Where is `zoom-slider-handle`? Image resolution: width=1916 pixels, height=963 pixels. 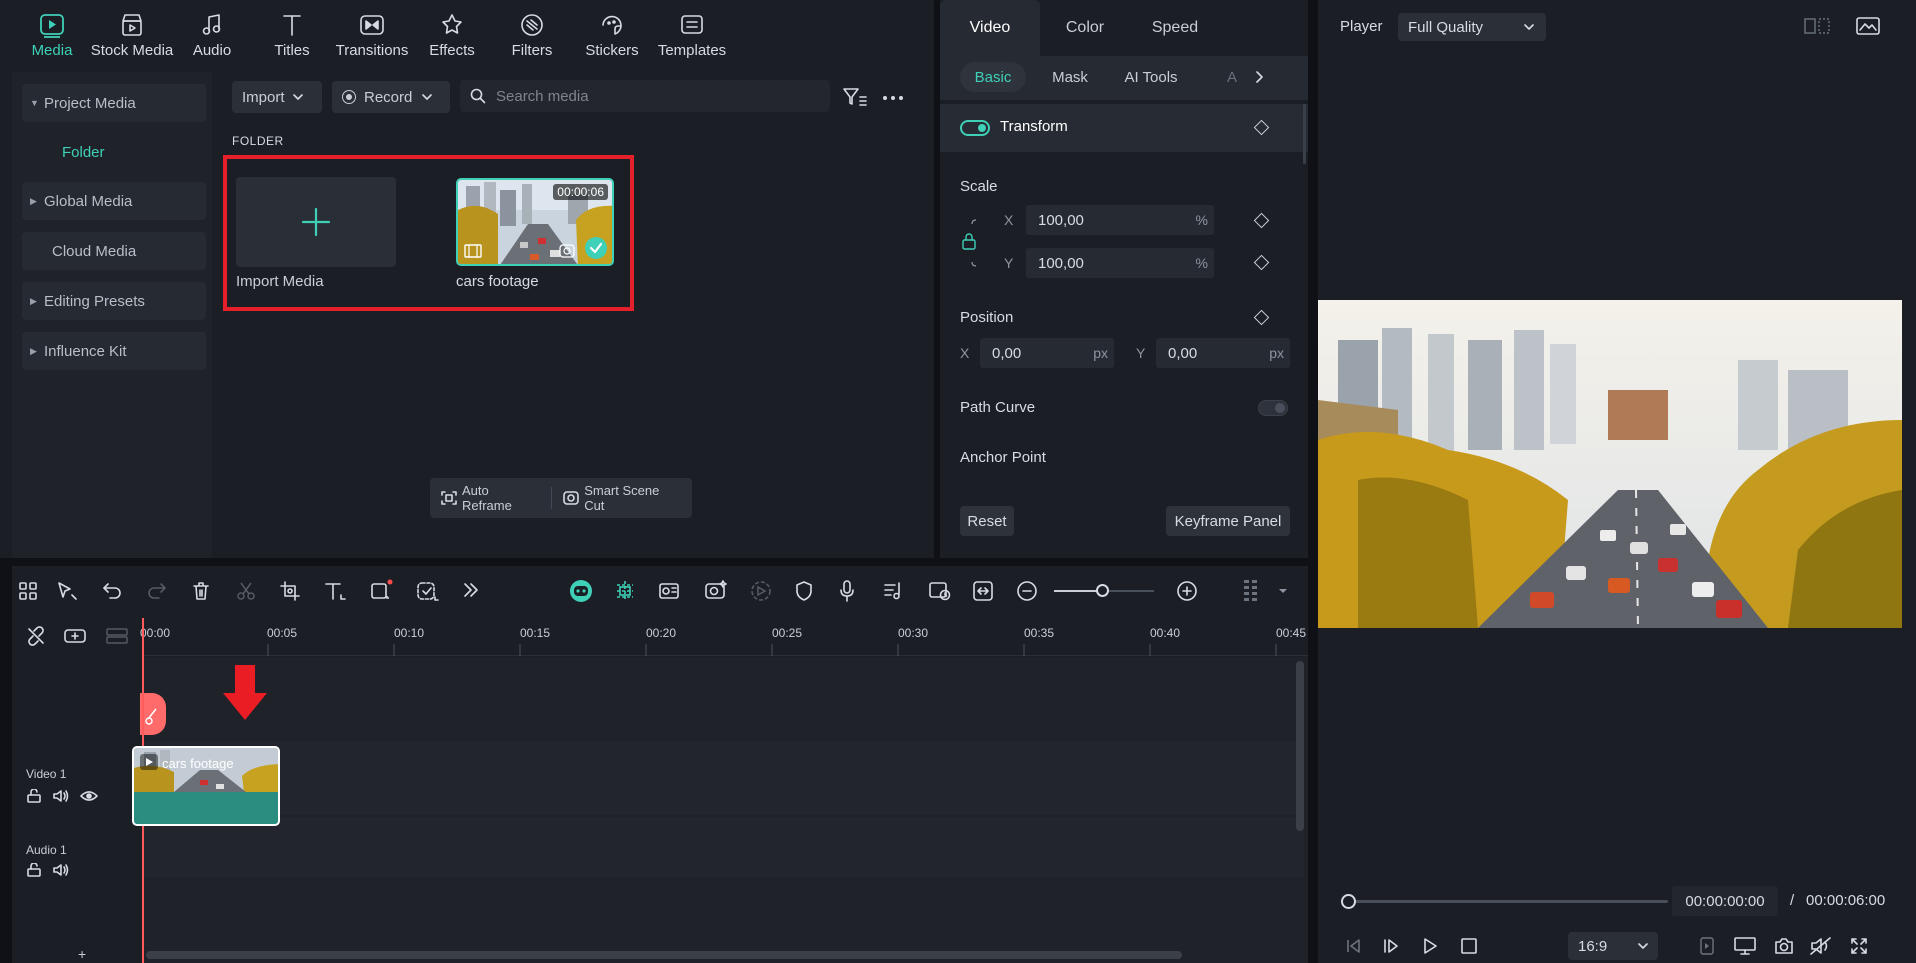
zoom-slider-handle is located at coordinates (1102, 590).